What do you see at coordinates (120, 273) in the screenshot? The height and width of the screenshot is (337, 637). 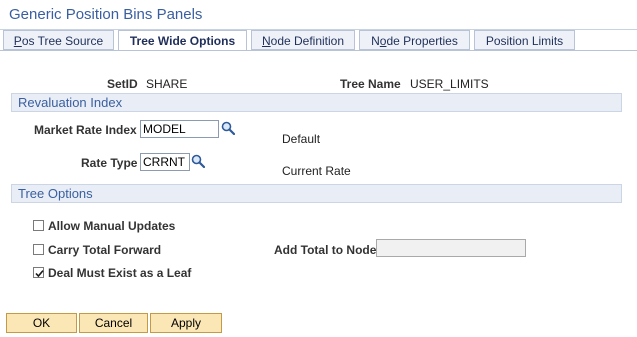 I see `deal-must-exist-as-leaf-label: Deal Must Exist as a Leaf` at bounding box center [120, 273].